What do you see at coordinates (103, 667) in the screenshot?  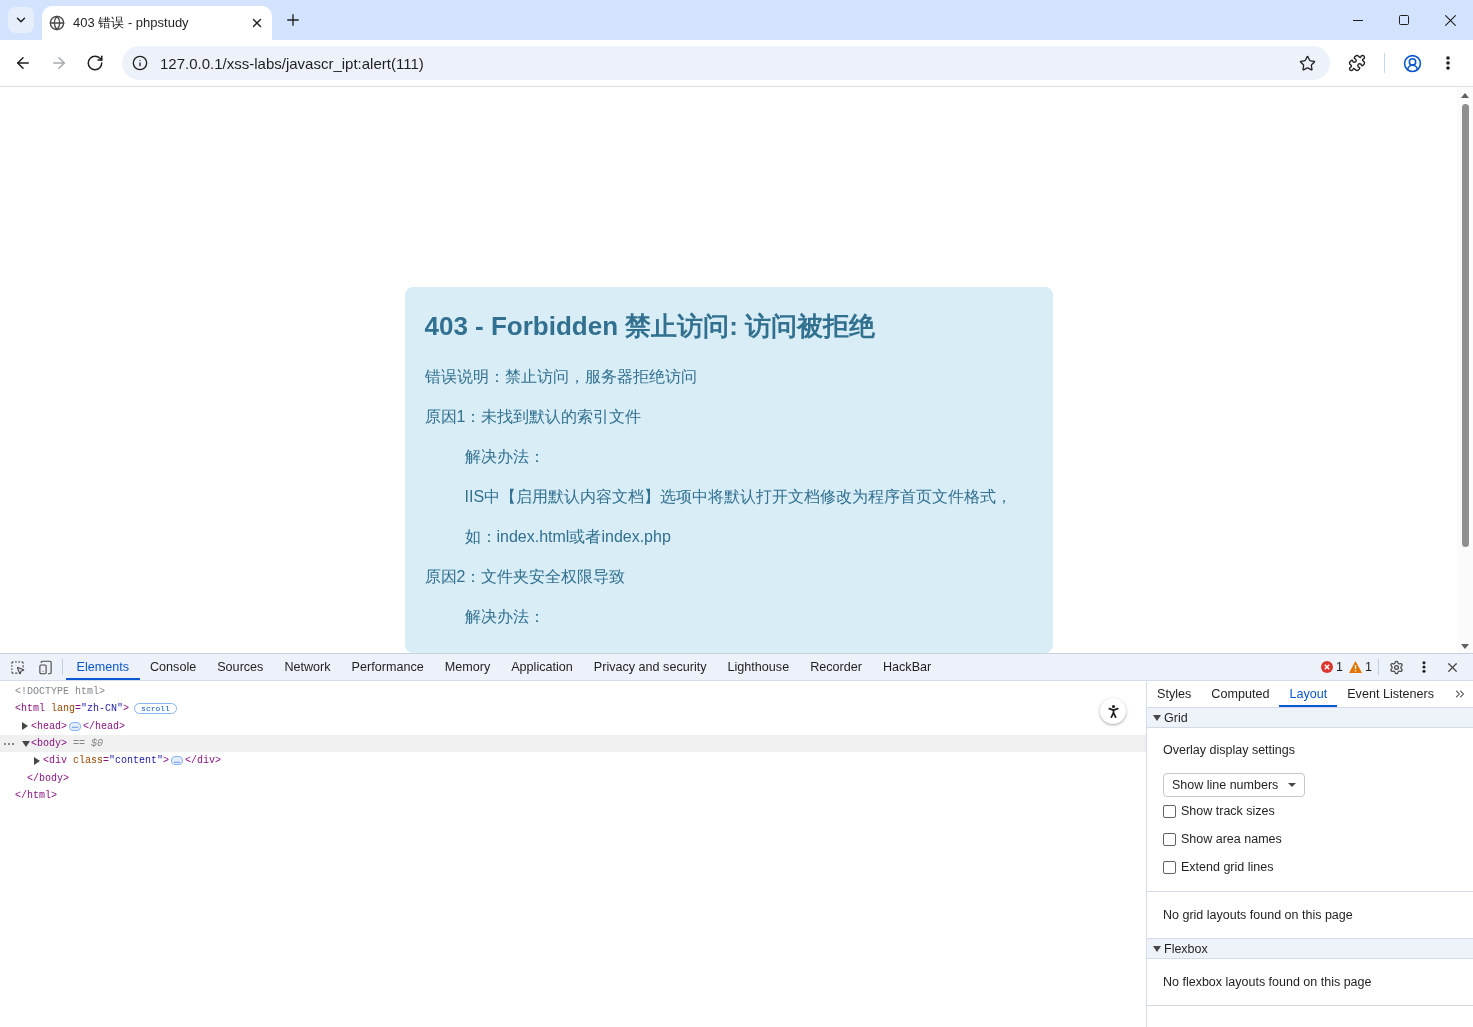 I see `devtools-tab: Elements` at bounding box center [103, 667].